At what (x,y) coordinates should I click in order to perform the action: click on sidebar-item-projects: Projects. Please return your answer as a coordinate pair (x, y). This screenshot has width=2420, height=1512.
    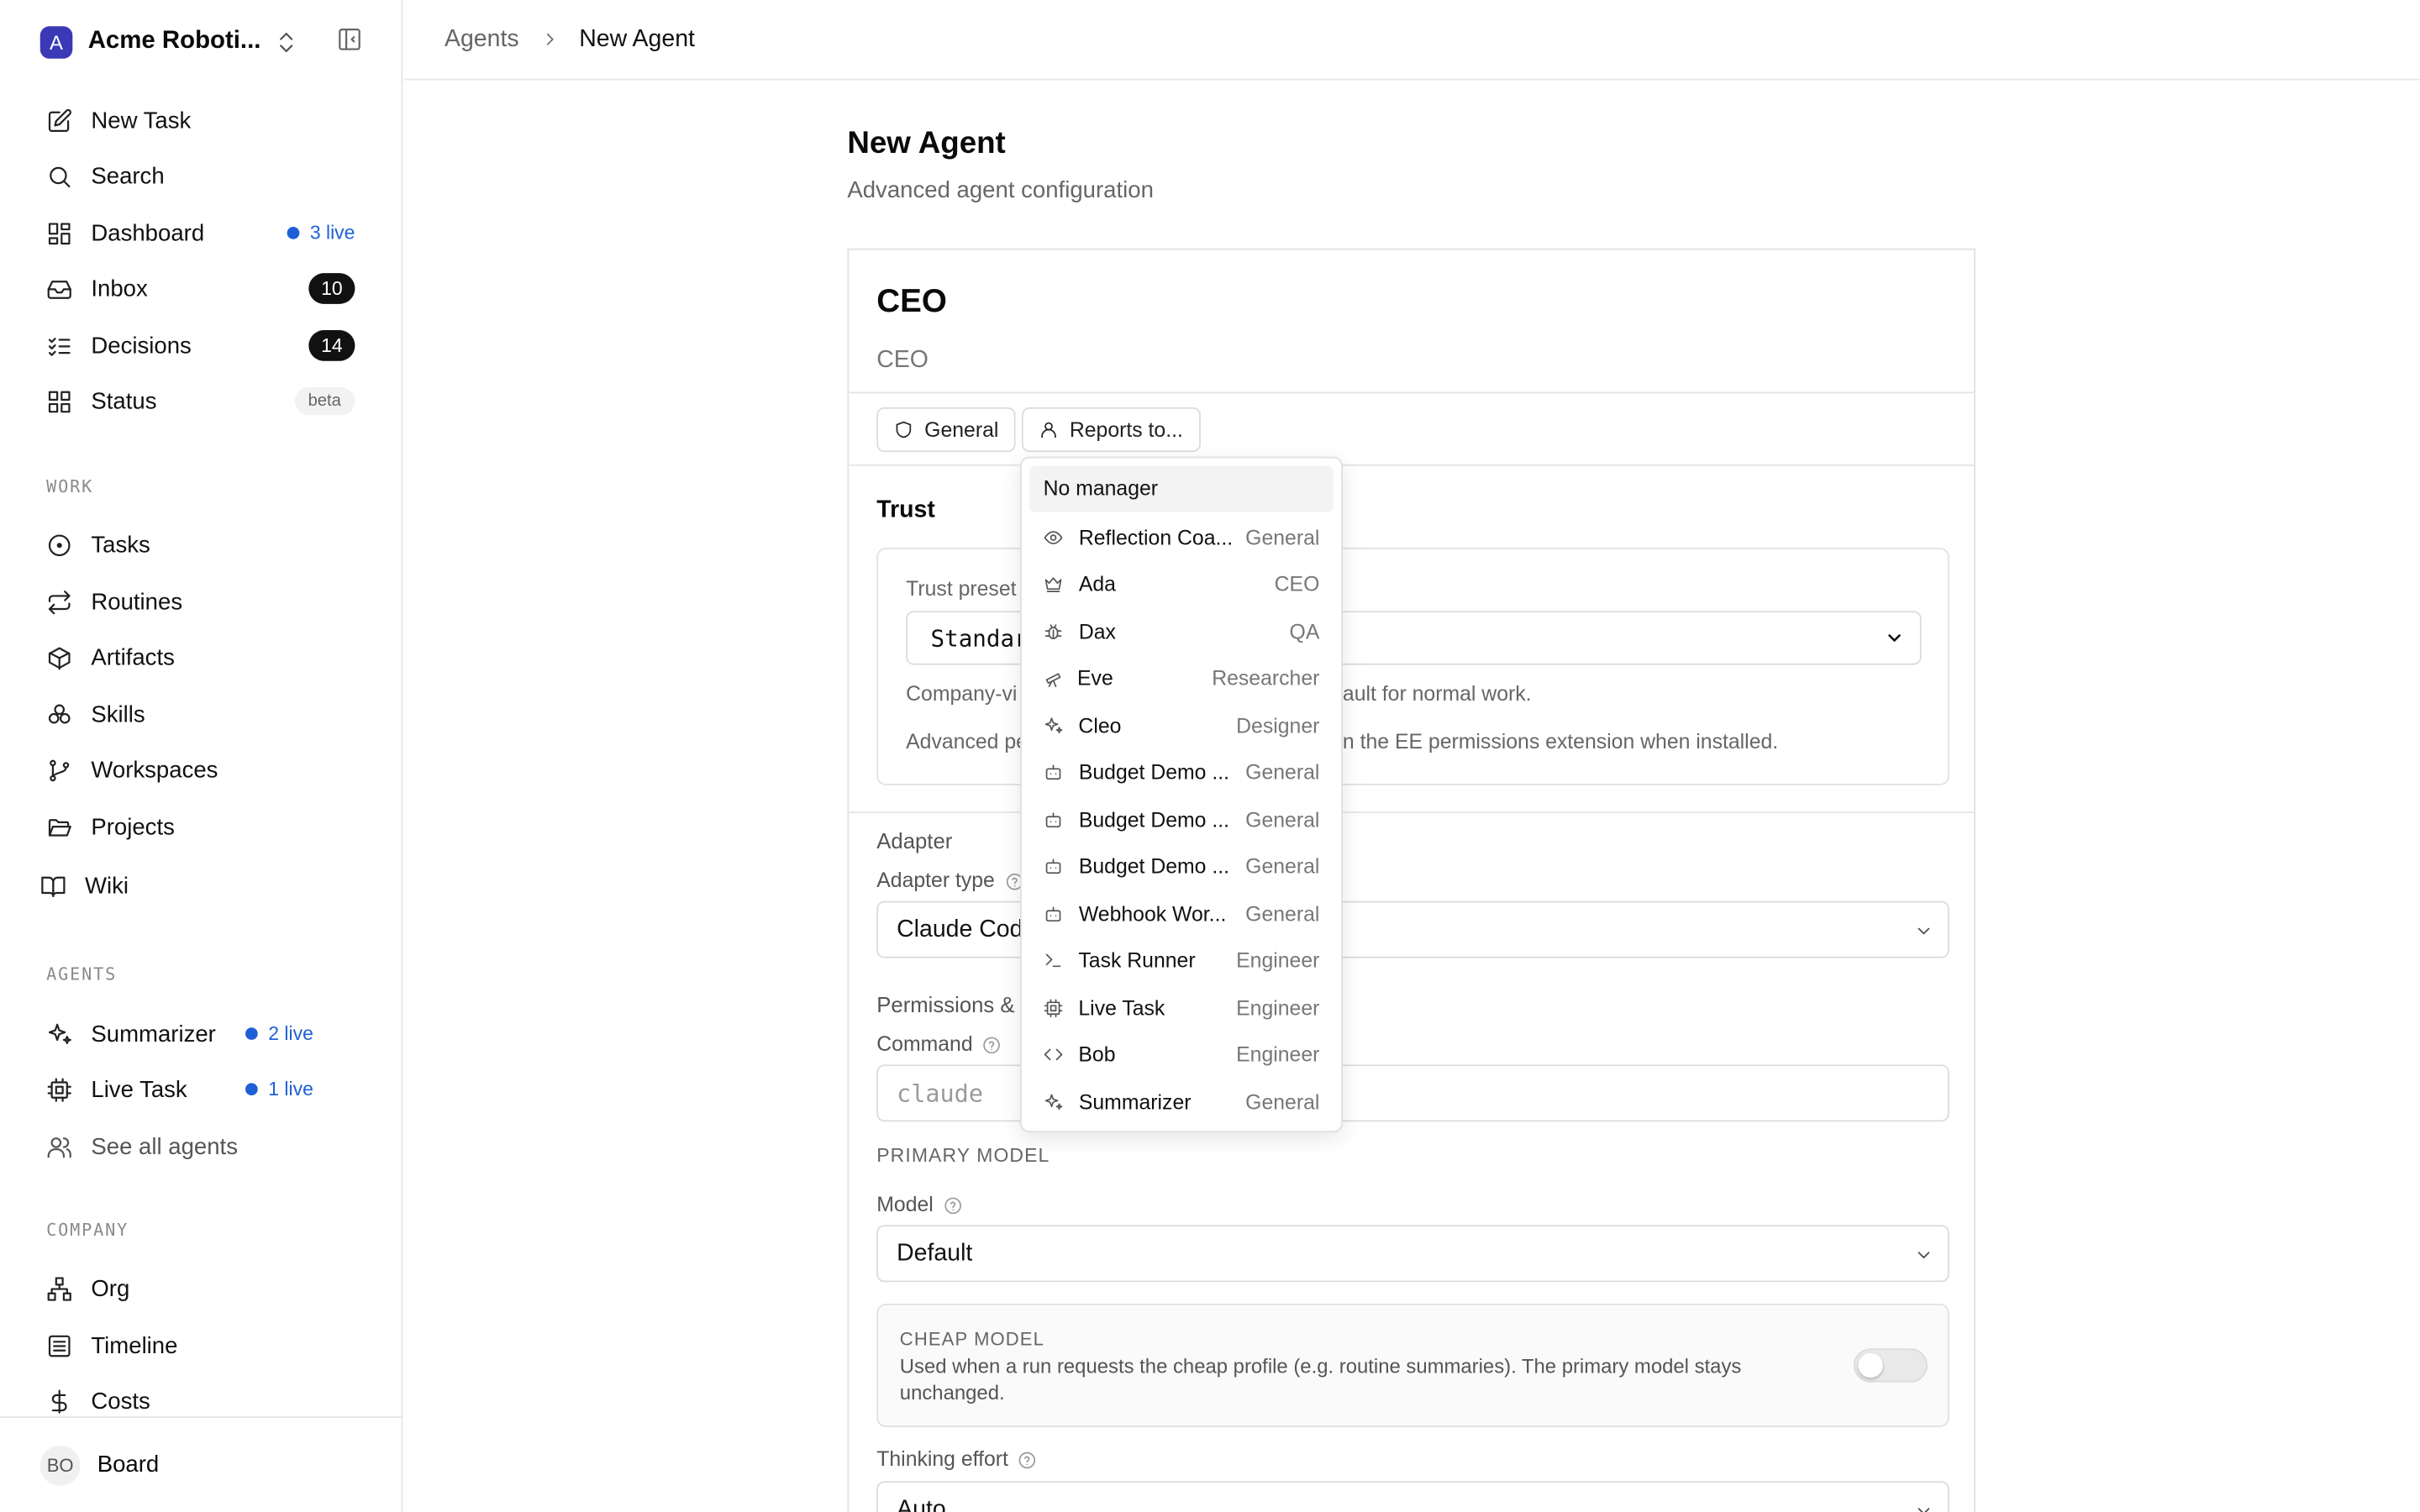
    Looking at the image, I should click on (200, 827).